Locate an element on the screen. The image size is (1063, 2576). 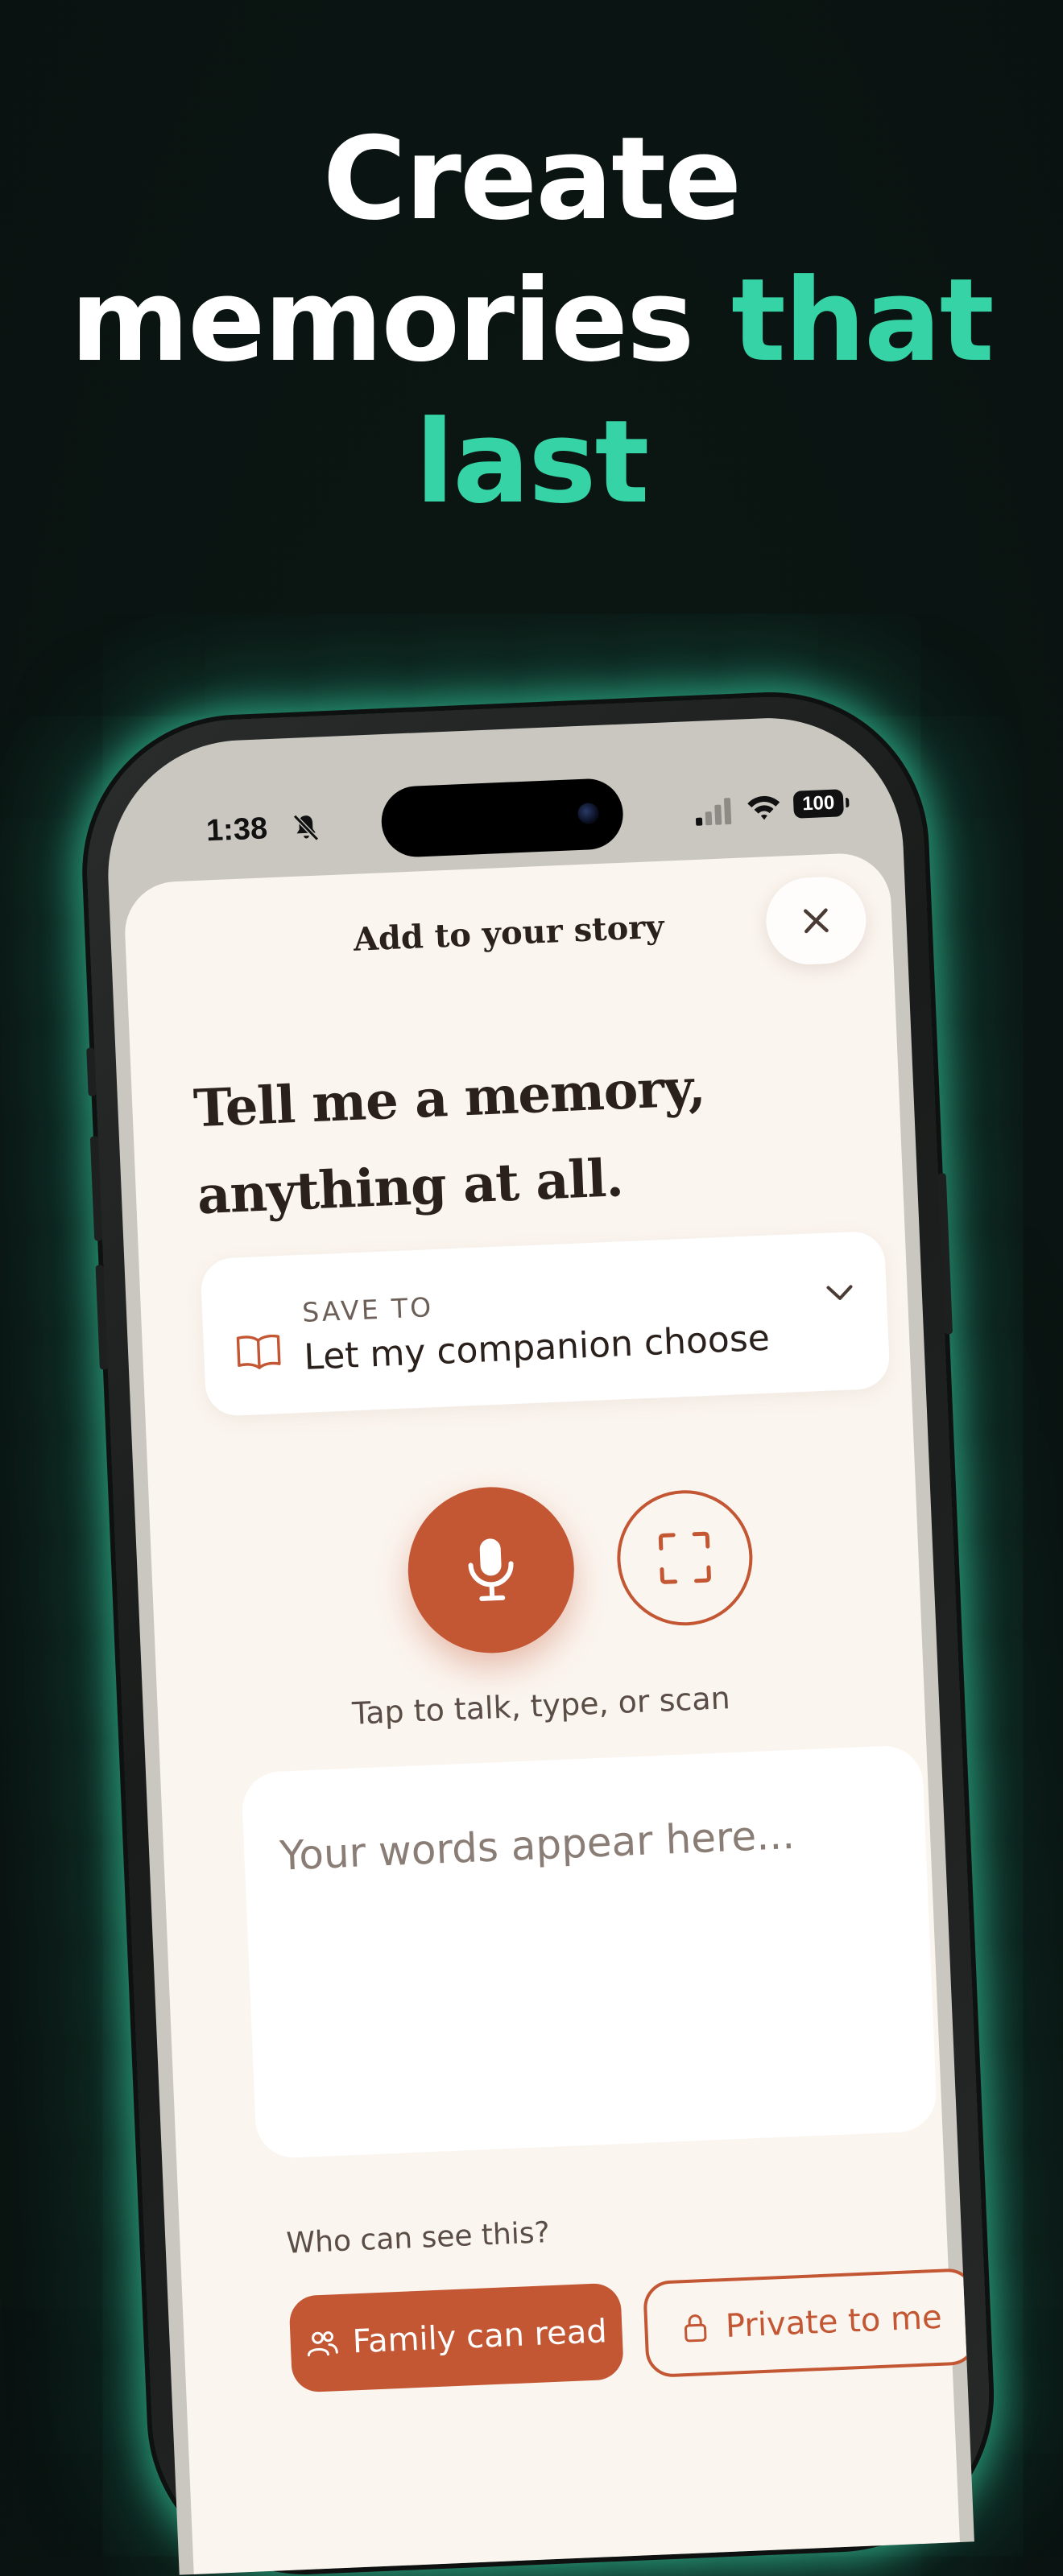
book-icon is located at coordinates (258, 1351).